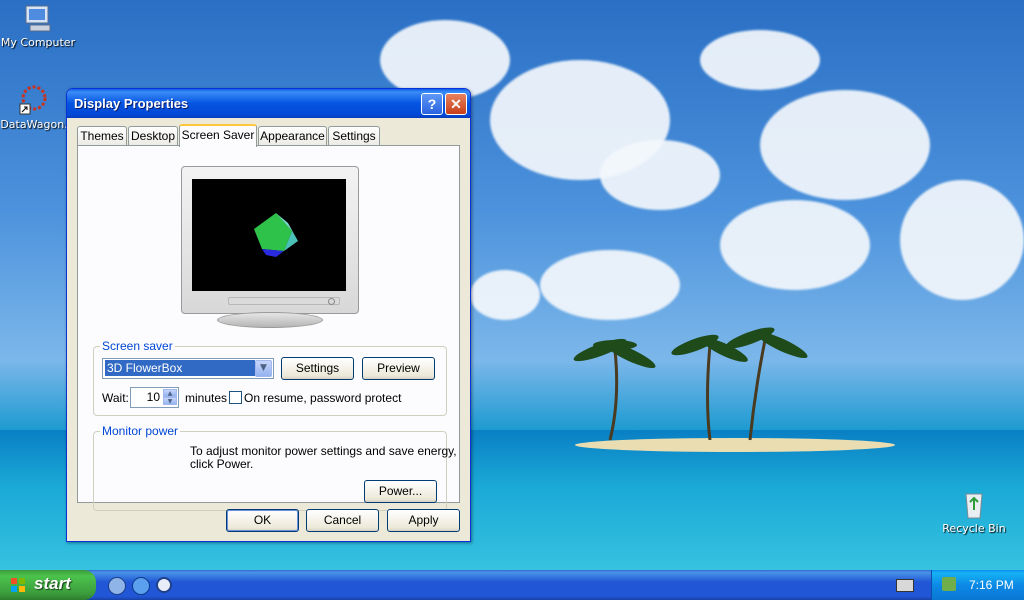  Describe the element at coordinates (170, 401) in the screenshot. I see `spin-down-icon: ▼` at that location.